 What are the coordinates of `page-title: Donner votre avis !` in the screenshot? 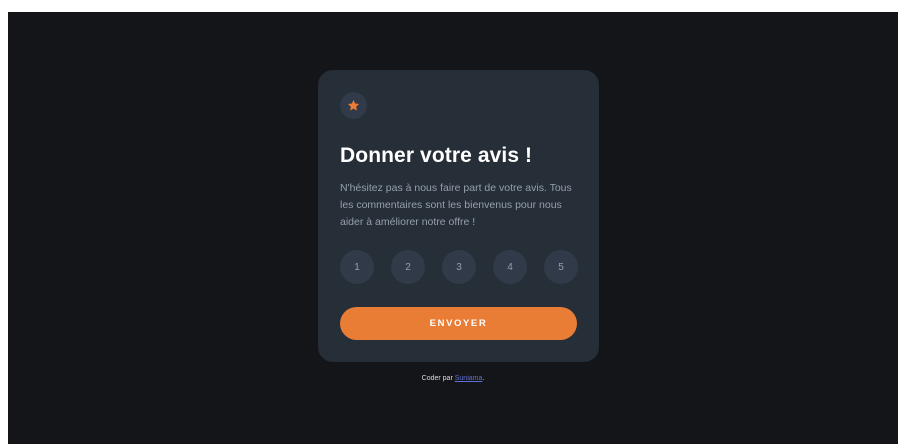 It's located at (436, 155).